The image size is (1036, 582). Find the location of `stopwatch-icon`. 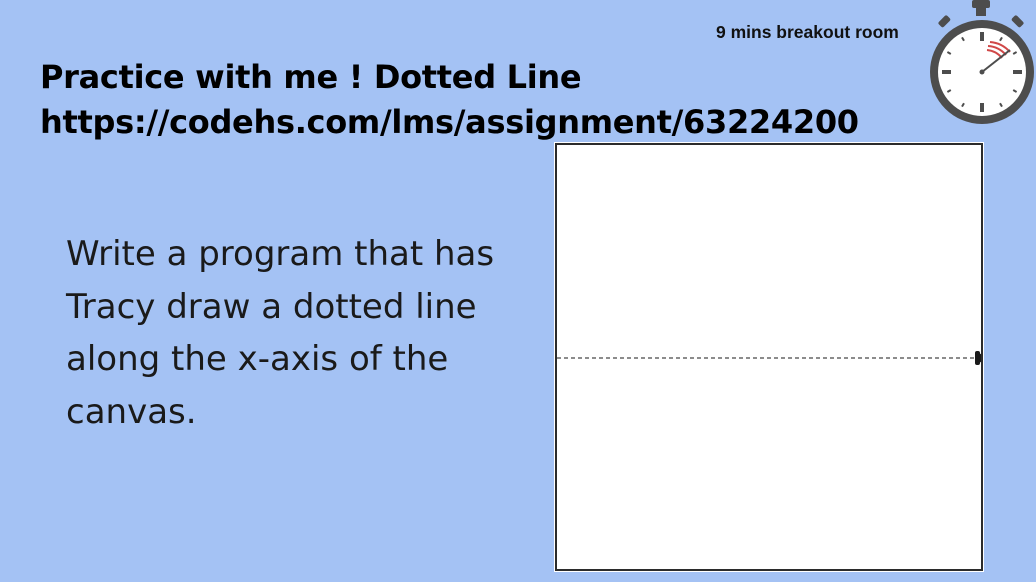

stopwatch-icon is located at coordinates (982, 62).